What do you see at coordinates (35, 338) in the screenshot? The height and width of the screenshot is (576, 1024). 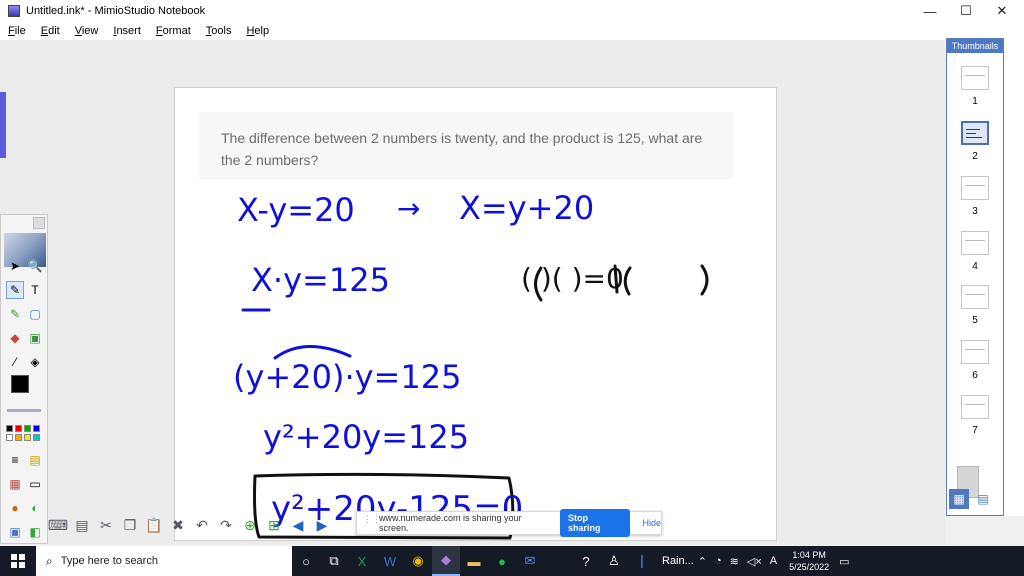 I see `image-icon: ▣` at bounding box center [35, 338].